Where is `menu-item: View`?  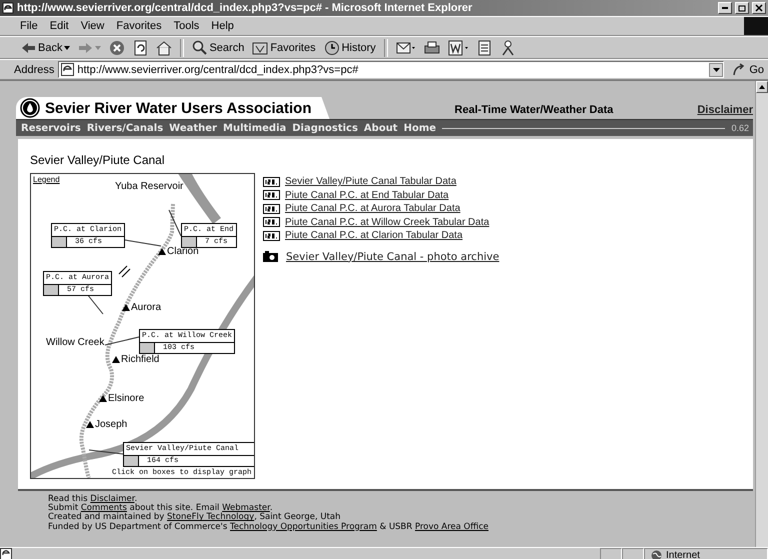 menu-item: View is located at coordinates (92, 26).